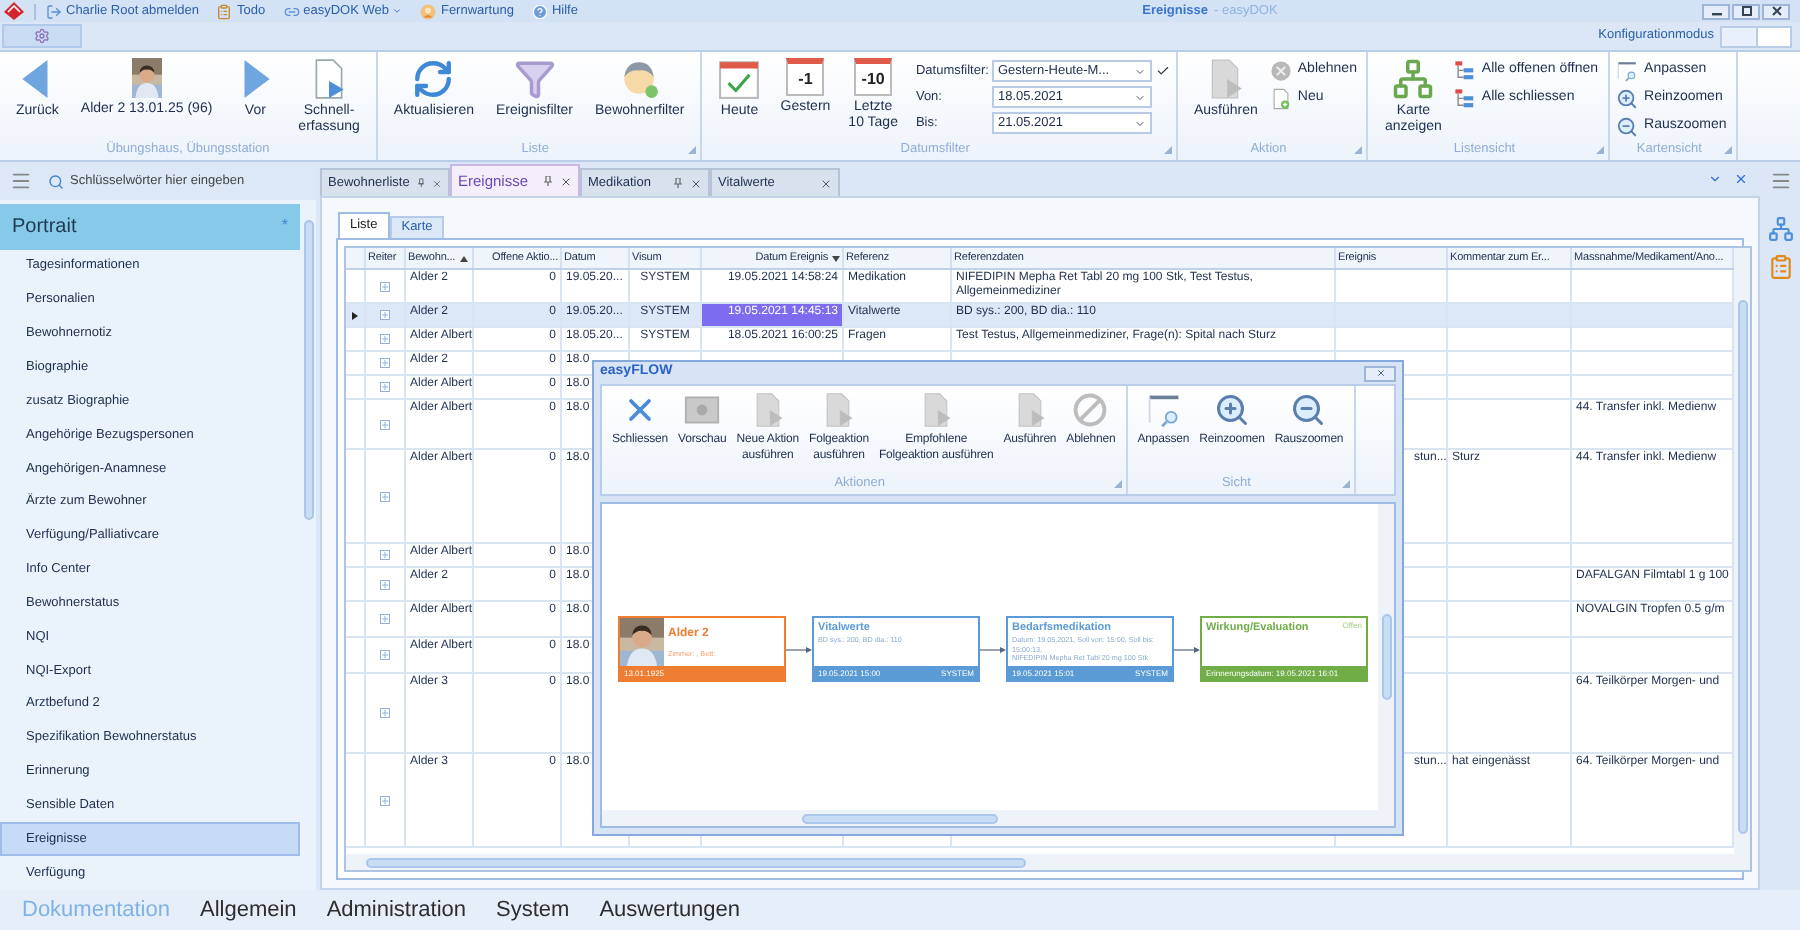 The image size is (1800, 930). Describe the element at coordinates (805, 77) in the screenshot. I see `calendar-badge: -1` at that location.